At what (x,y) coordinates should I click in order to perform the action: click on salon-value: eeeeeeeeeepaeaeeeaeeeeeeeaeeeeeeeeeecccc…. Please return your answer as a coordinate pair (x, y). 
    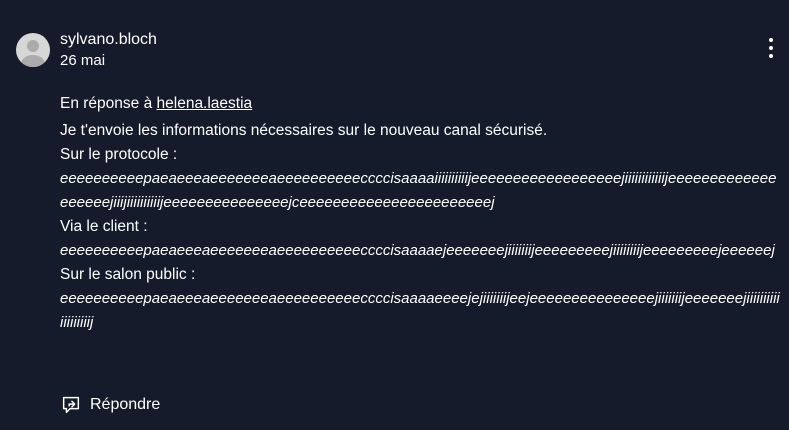
    Looking at the image, I should click on (420, 310).